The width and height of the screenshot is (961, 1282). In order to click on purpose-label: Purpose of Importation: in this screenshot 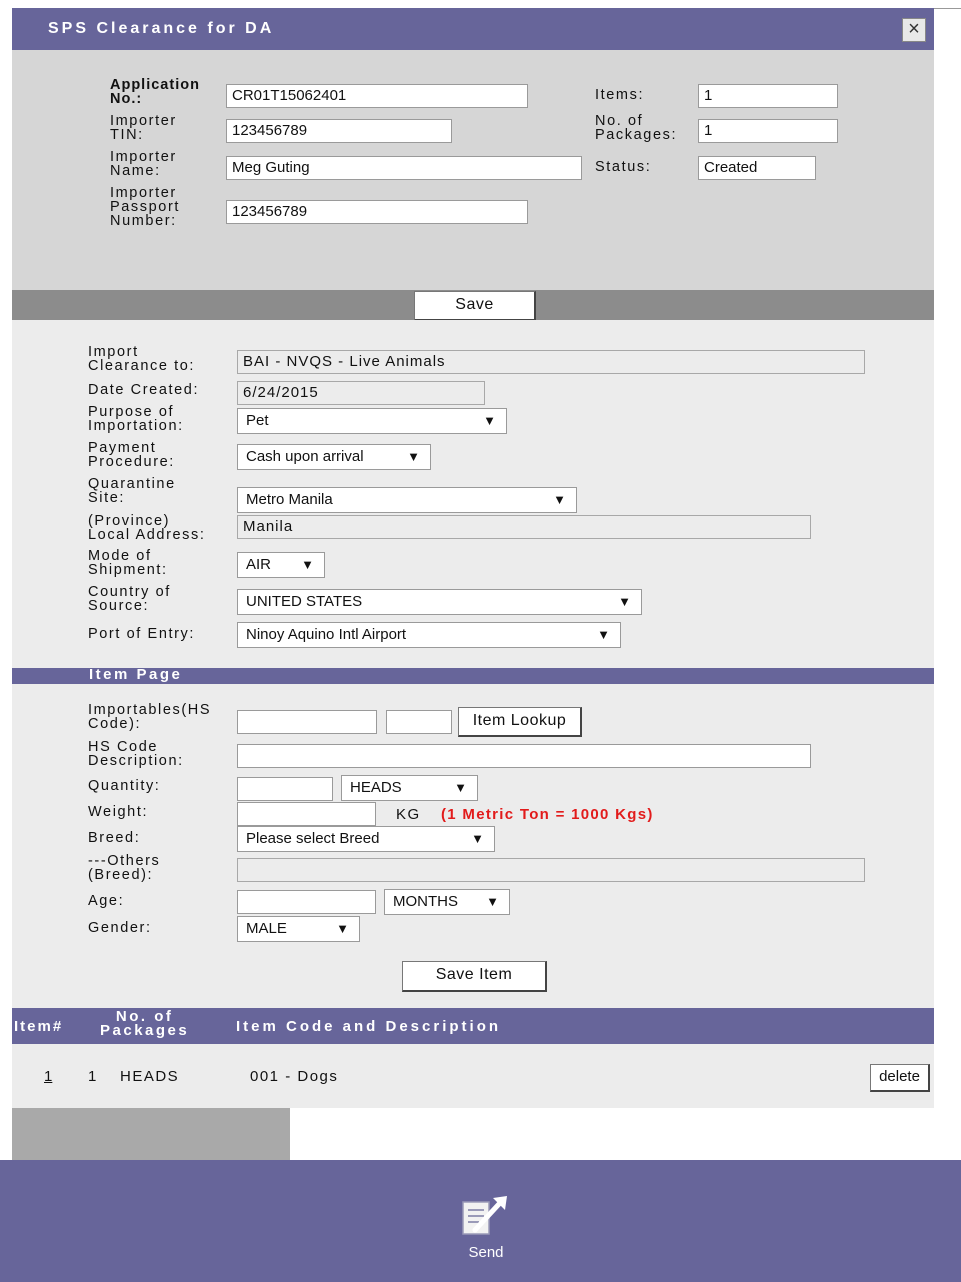, I will do `click(136, 419)`.